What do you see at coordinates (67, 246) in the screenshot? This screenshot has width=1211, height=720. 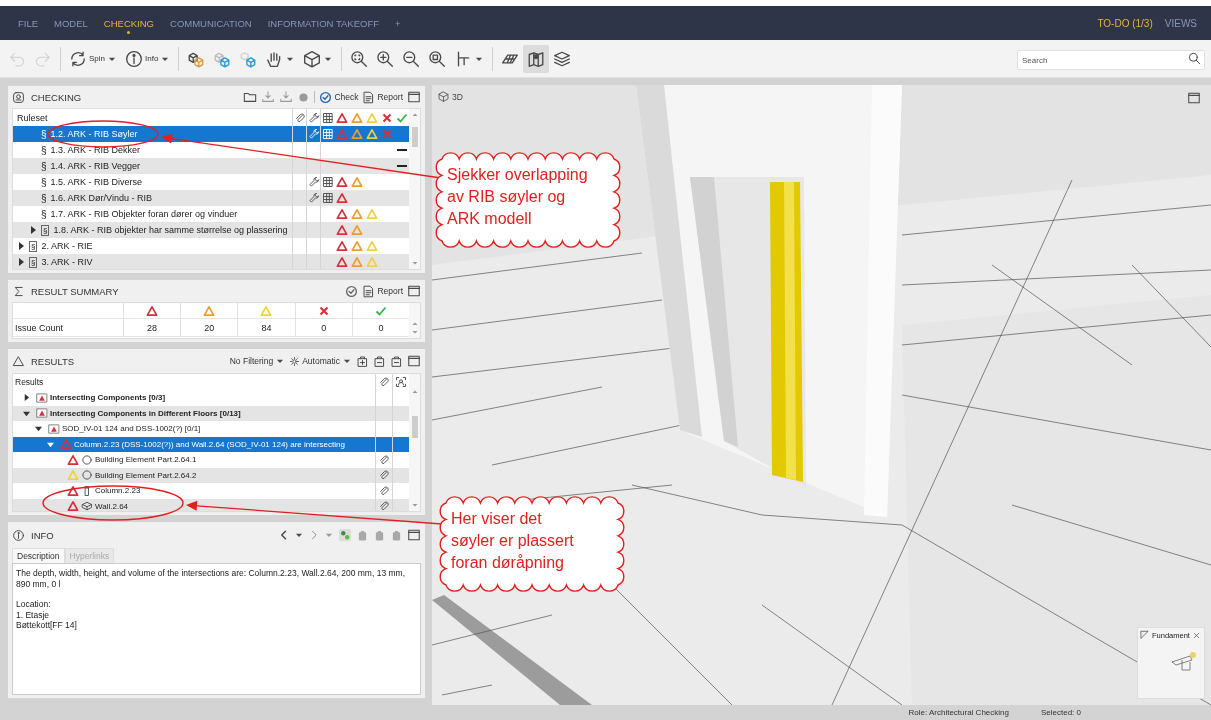 I see `rule-name: 2. ARK - RIE` at bounding box center [67, 246].